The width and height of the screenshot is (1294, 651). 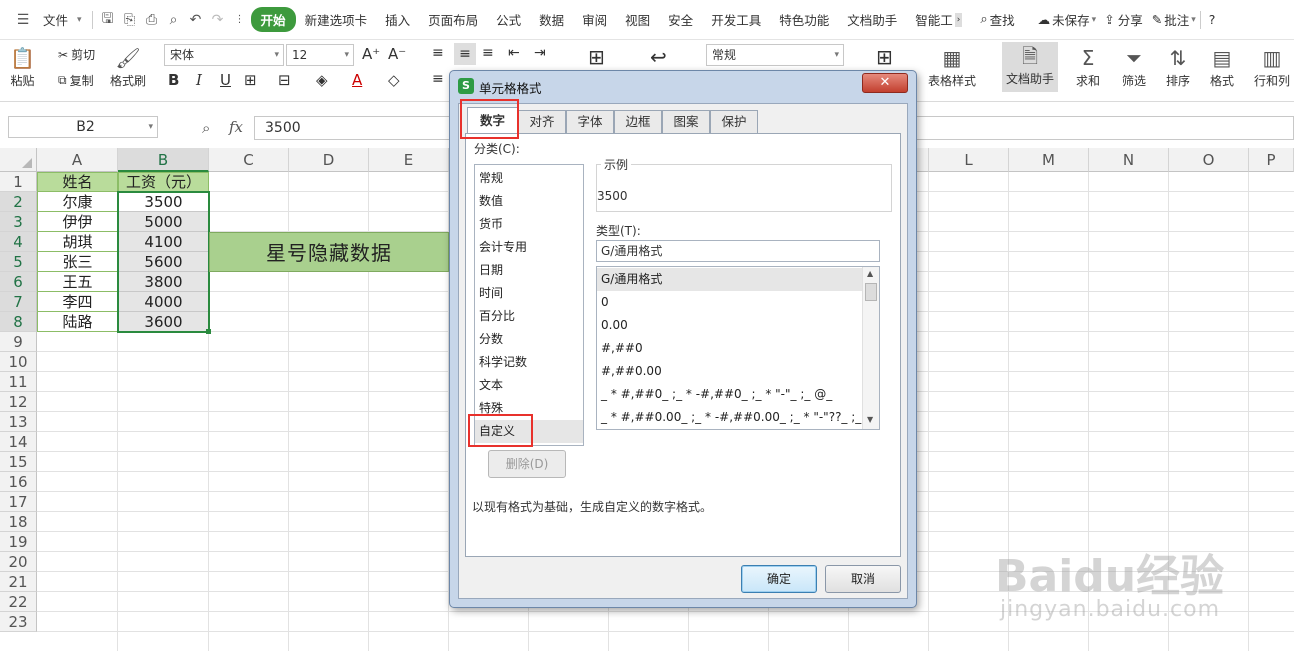 What do you see at coordinates (18, 482) in the screenshot?
I see `row-header-16: 16` at bounding box center [18, 482].